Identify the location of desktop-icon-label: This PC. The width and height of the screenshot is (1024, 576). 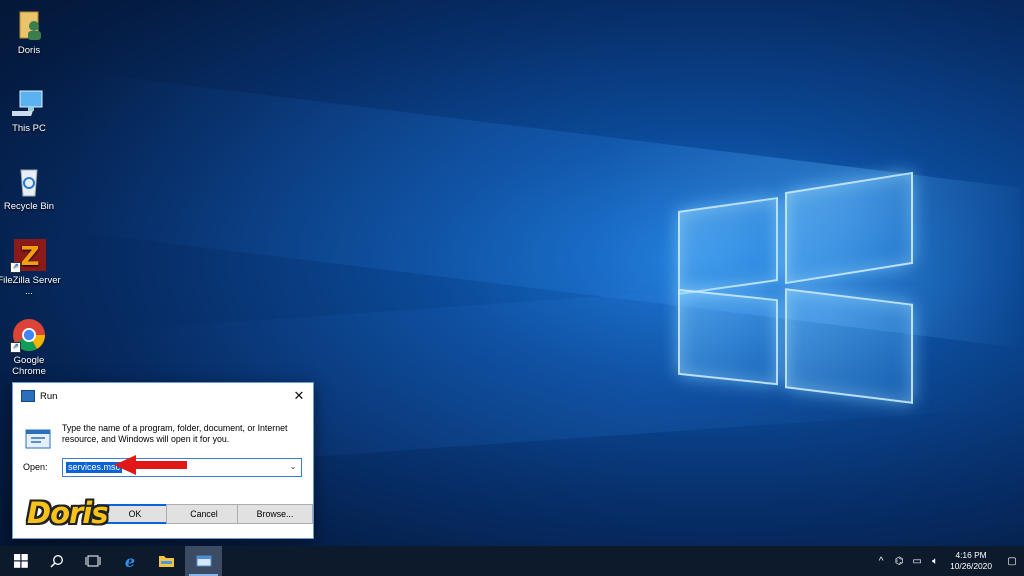
(29, 128).